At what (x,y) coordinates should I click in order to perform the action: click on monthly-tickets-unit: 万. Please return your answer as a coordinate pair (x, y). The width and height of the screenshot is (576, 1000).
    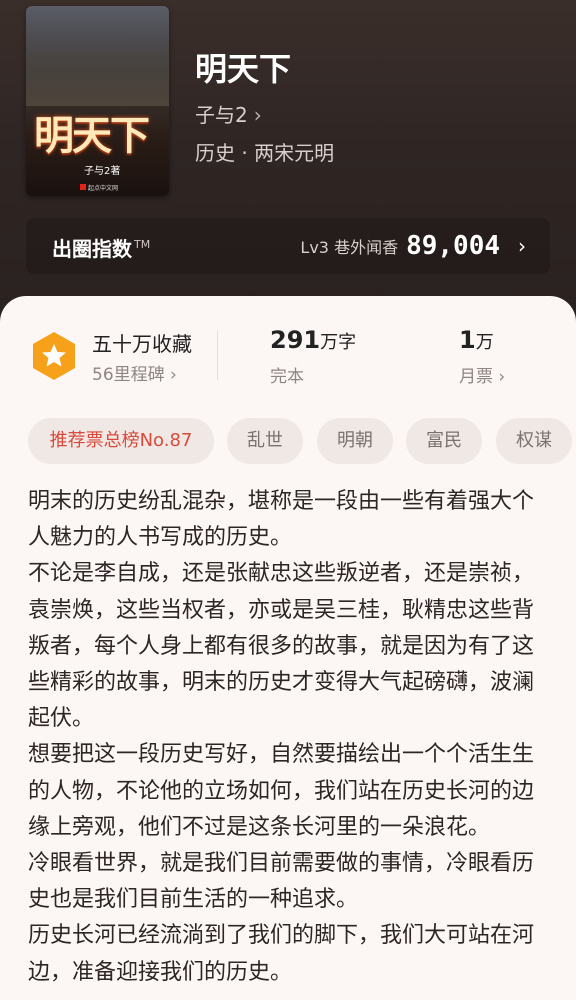
    Looking at the image, I should click on (484, 342).